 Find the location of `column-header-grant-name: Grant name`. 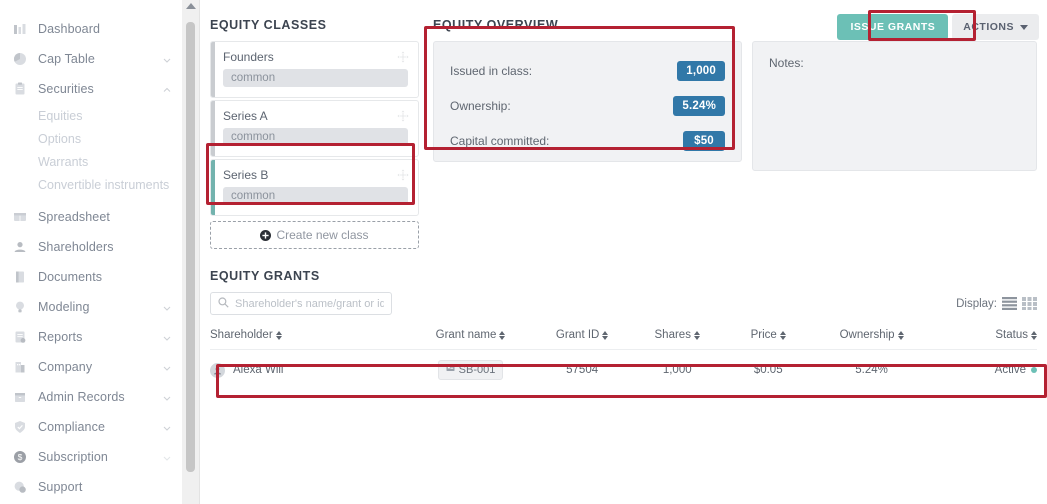

column-header-grant-name: Grant name is located at coordinates (470, 339).